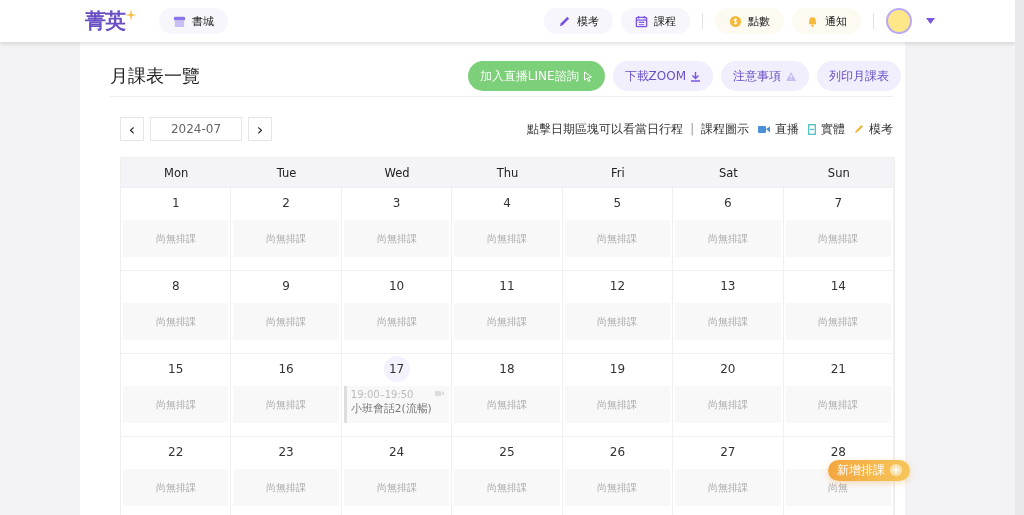 The width and height of the screenshot is (1024, 515). Describe the element at coordinates (155, 76) in the screenshot. I see `page-title: 月課表一覽` at that location.